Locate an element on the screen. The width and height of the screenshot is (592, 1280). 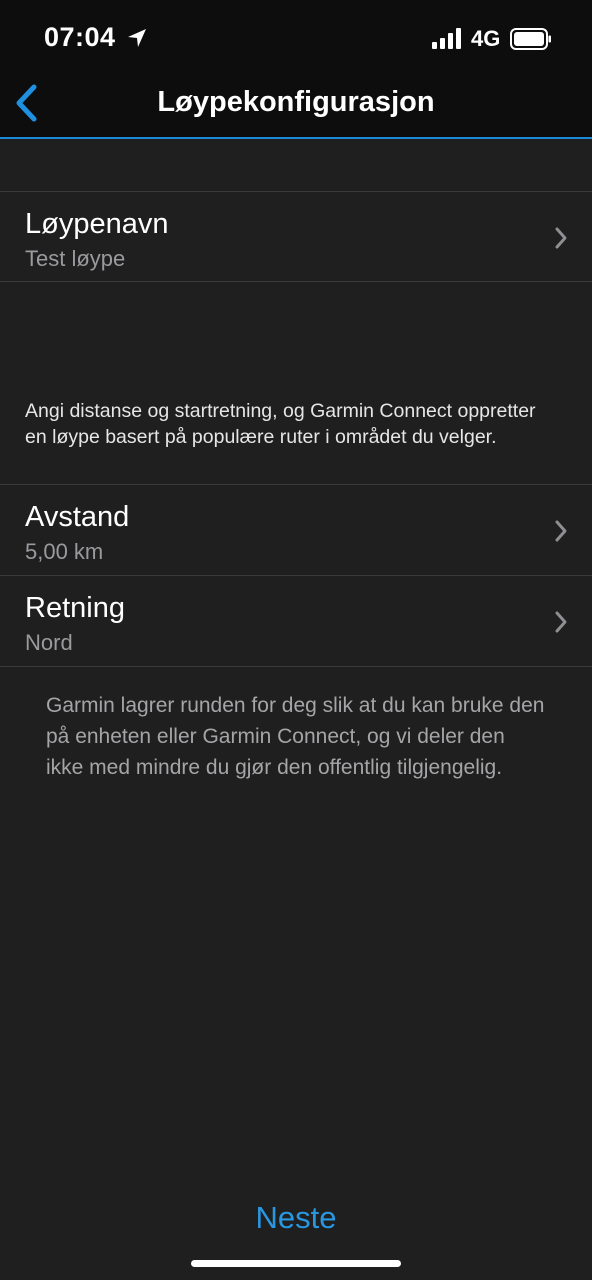
distance-label: Avstand is located at coordinates (77, 517).